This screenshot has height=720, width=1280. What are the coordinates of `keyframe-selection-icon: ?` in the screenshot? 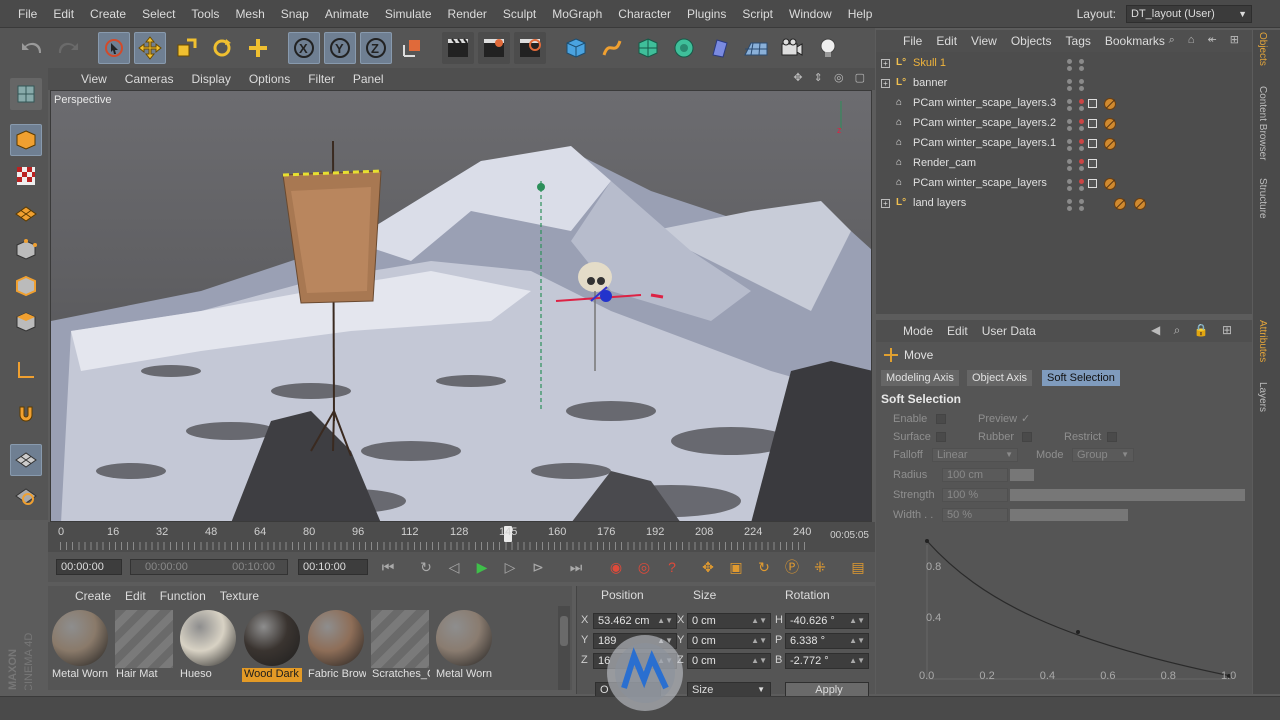 It's located at (672, 567).